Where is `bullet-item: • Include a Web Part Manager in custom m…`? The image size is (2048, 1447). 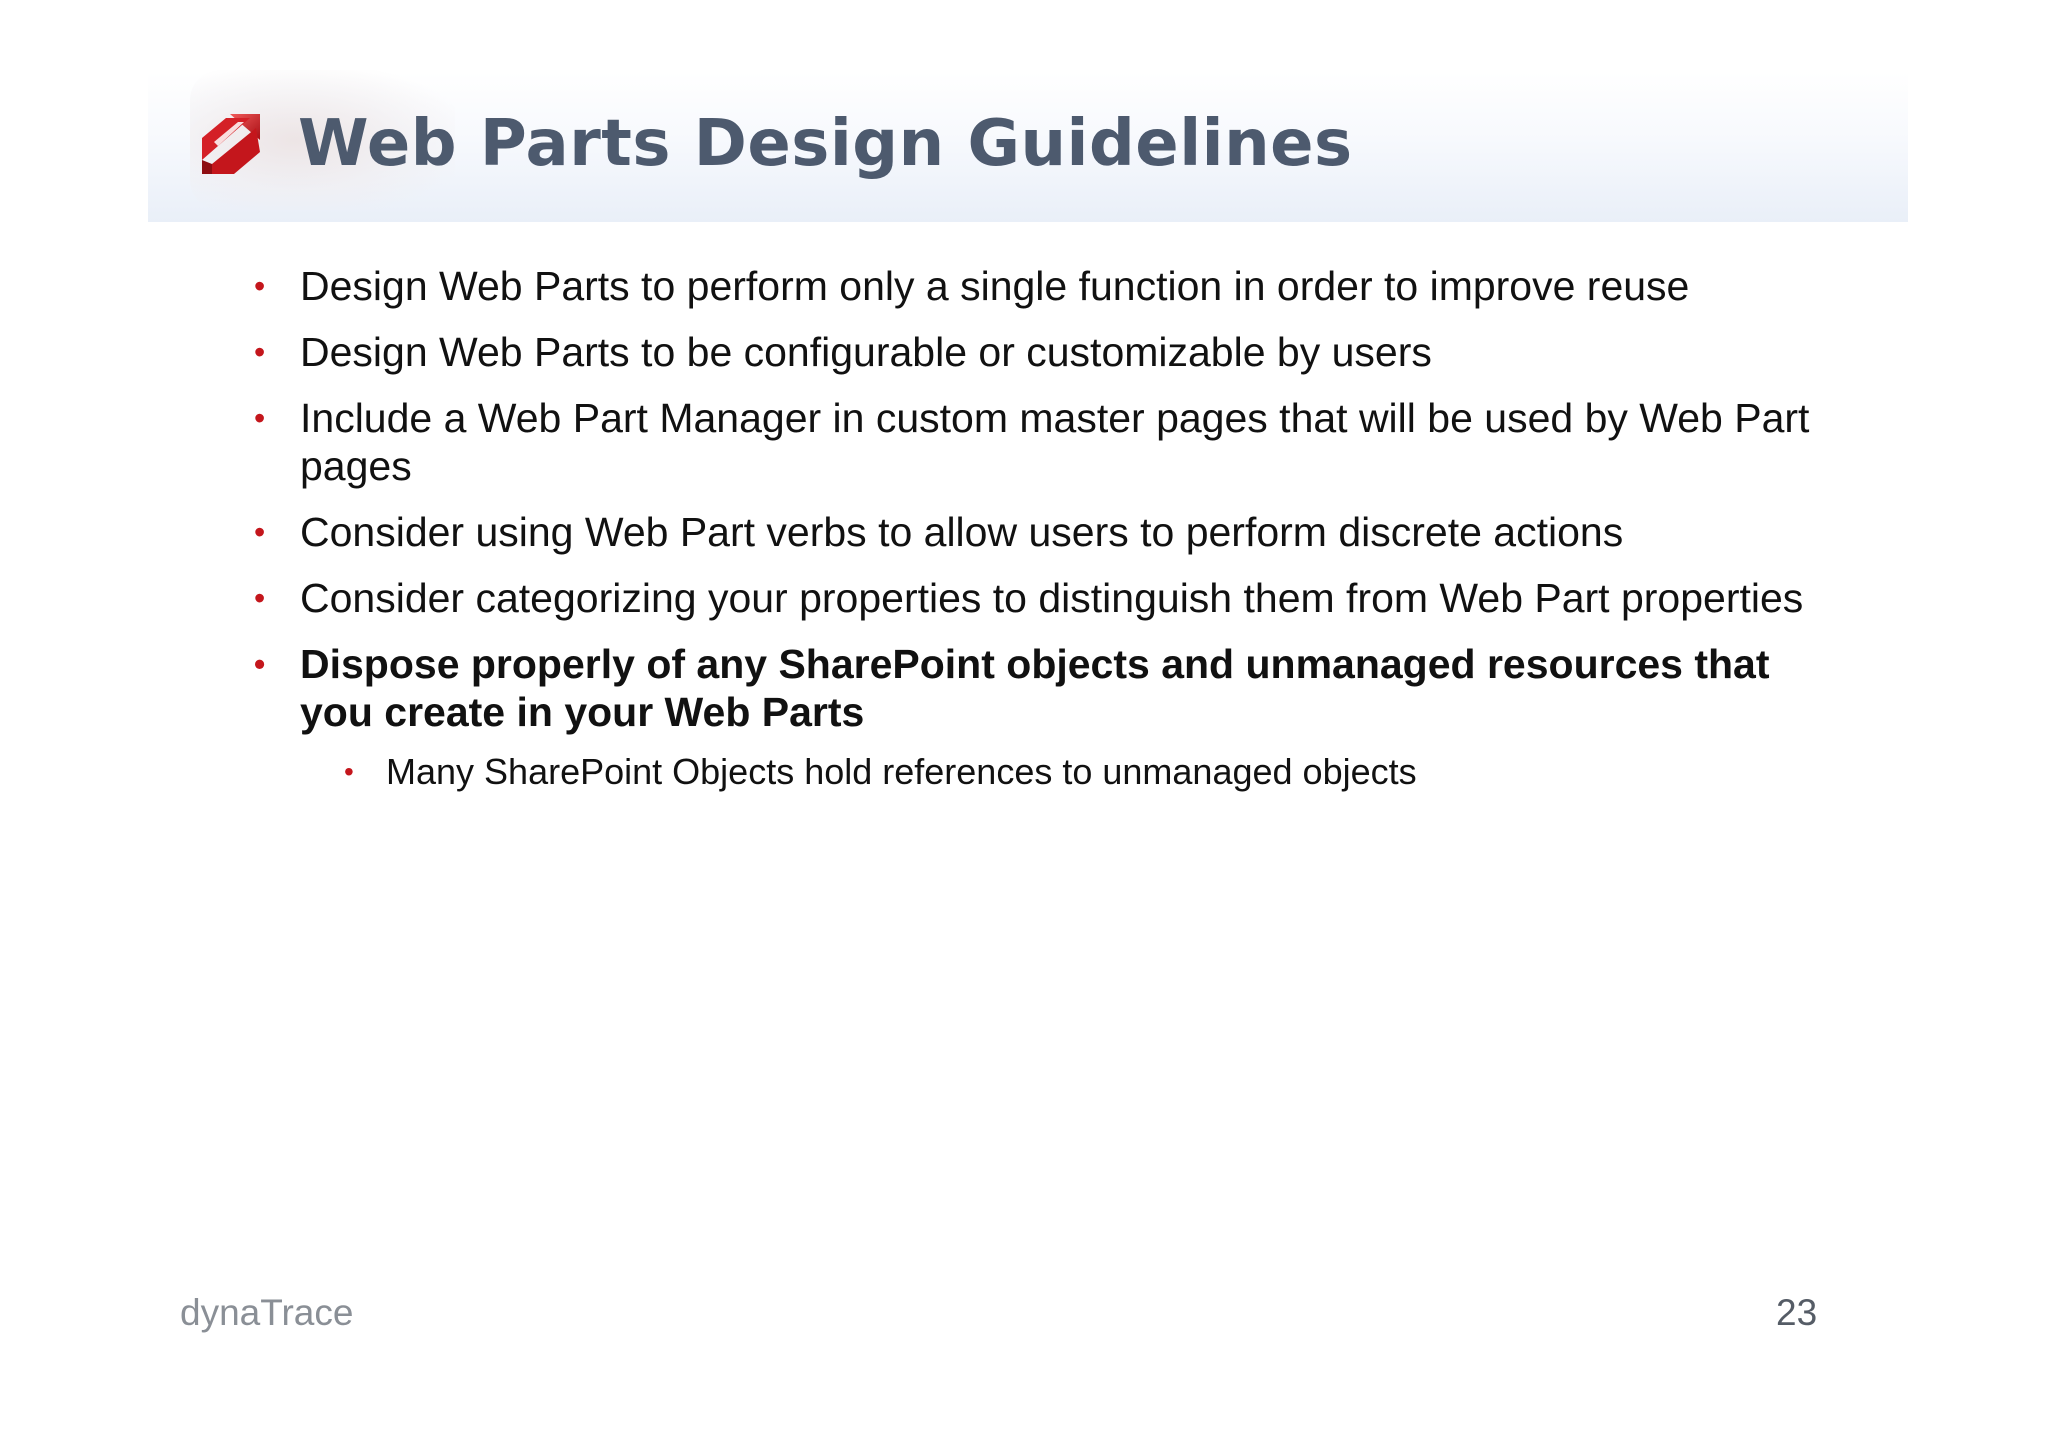 bullet-item: • Include a Web Part Manager in custom m… is located at coordinates (1040, 442).